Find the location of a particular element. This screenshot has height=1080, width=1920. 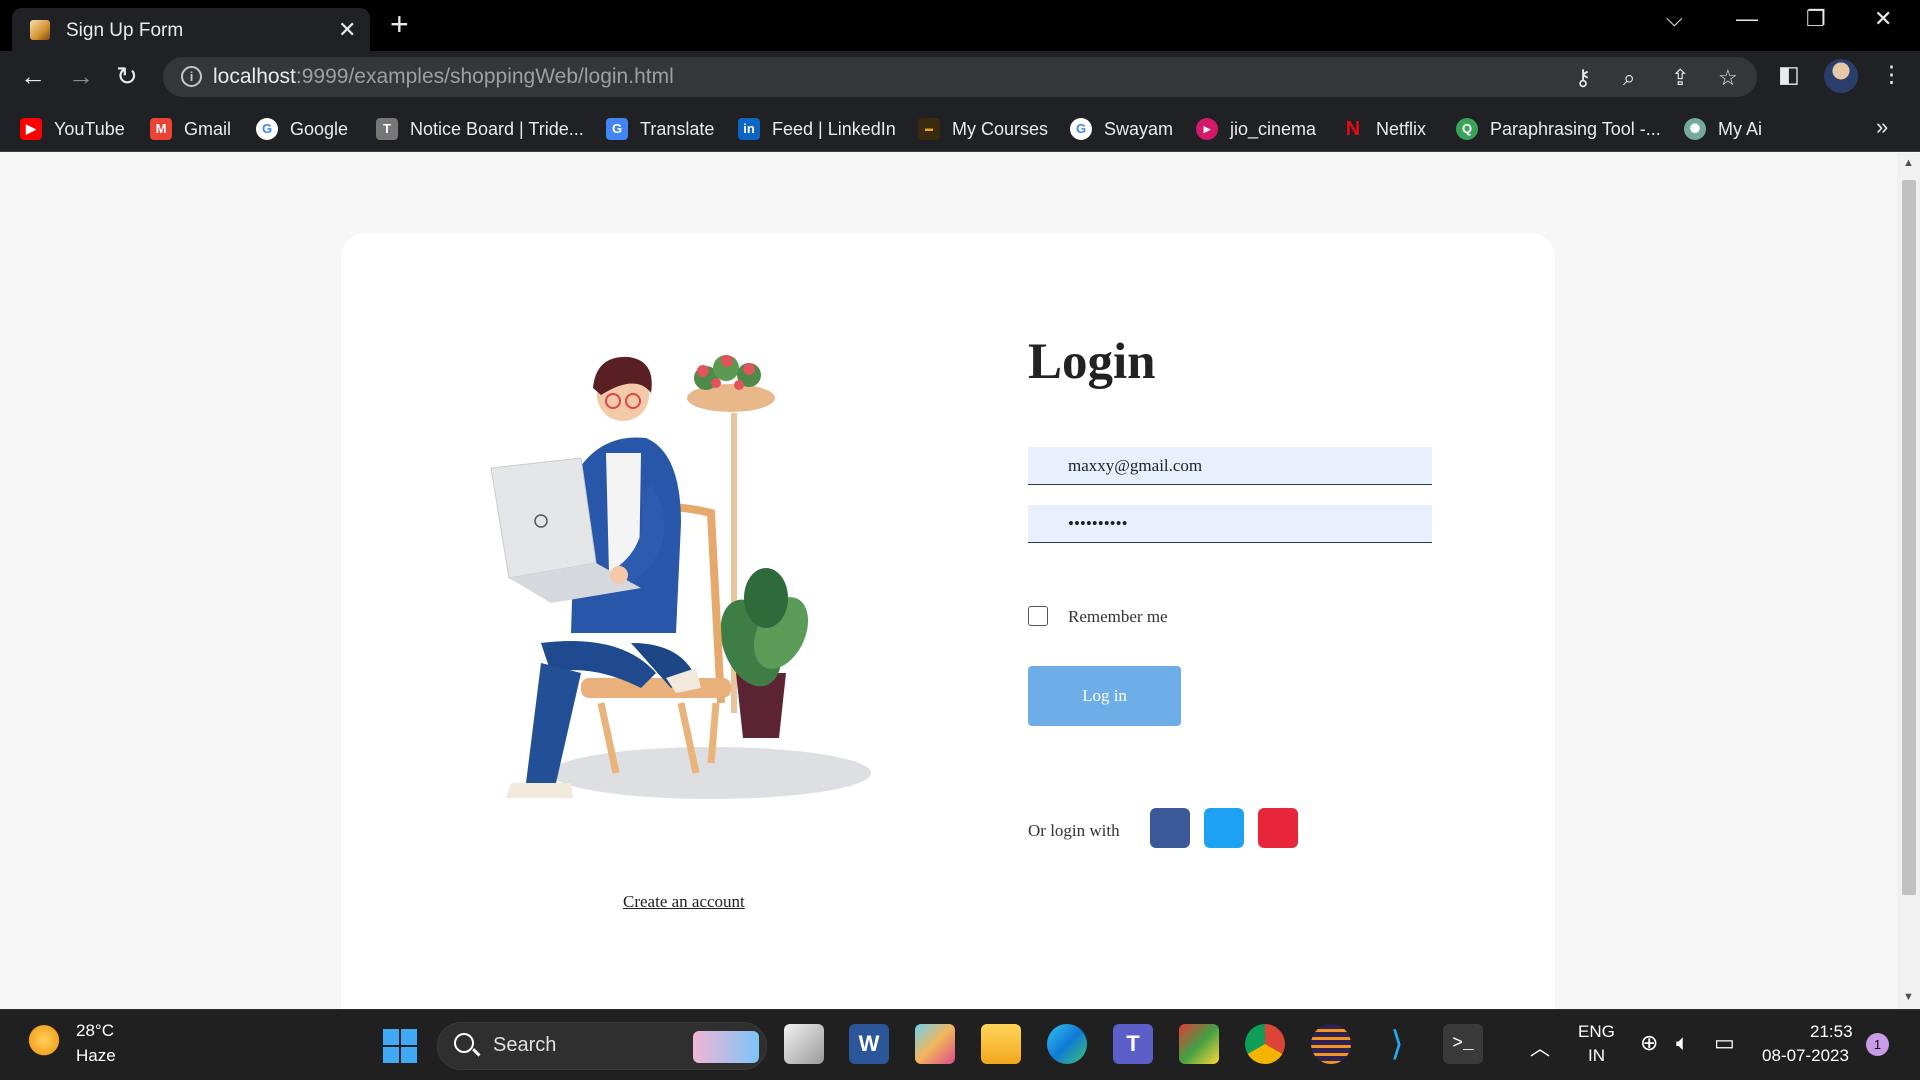

bookmark-gmail: M Gmail is located at coordinates (190, 129).